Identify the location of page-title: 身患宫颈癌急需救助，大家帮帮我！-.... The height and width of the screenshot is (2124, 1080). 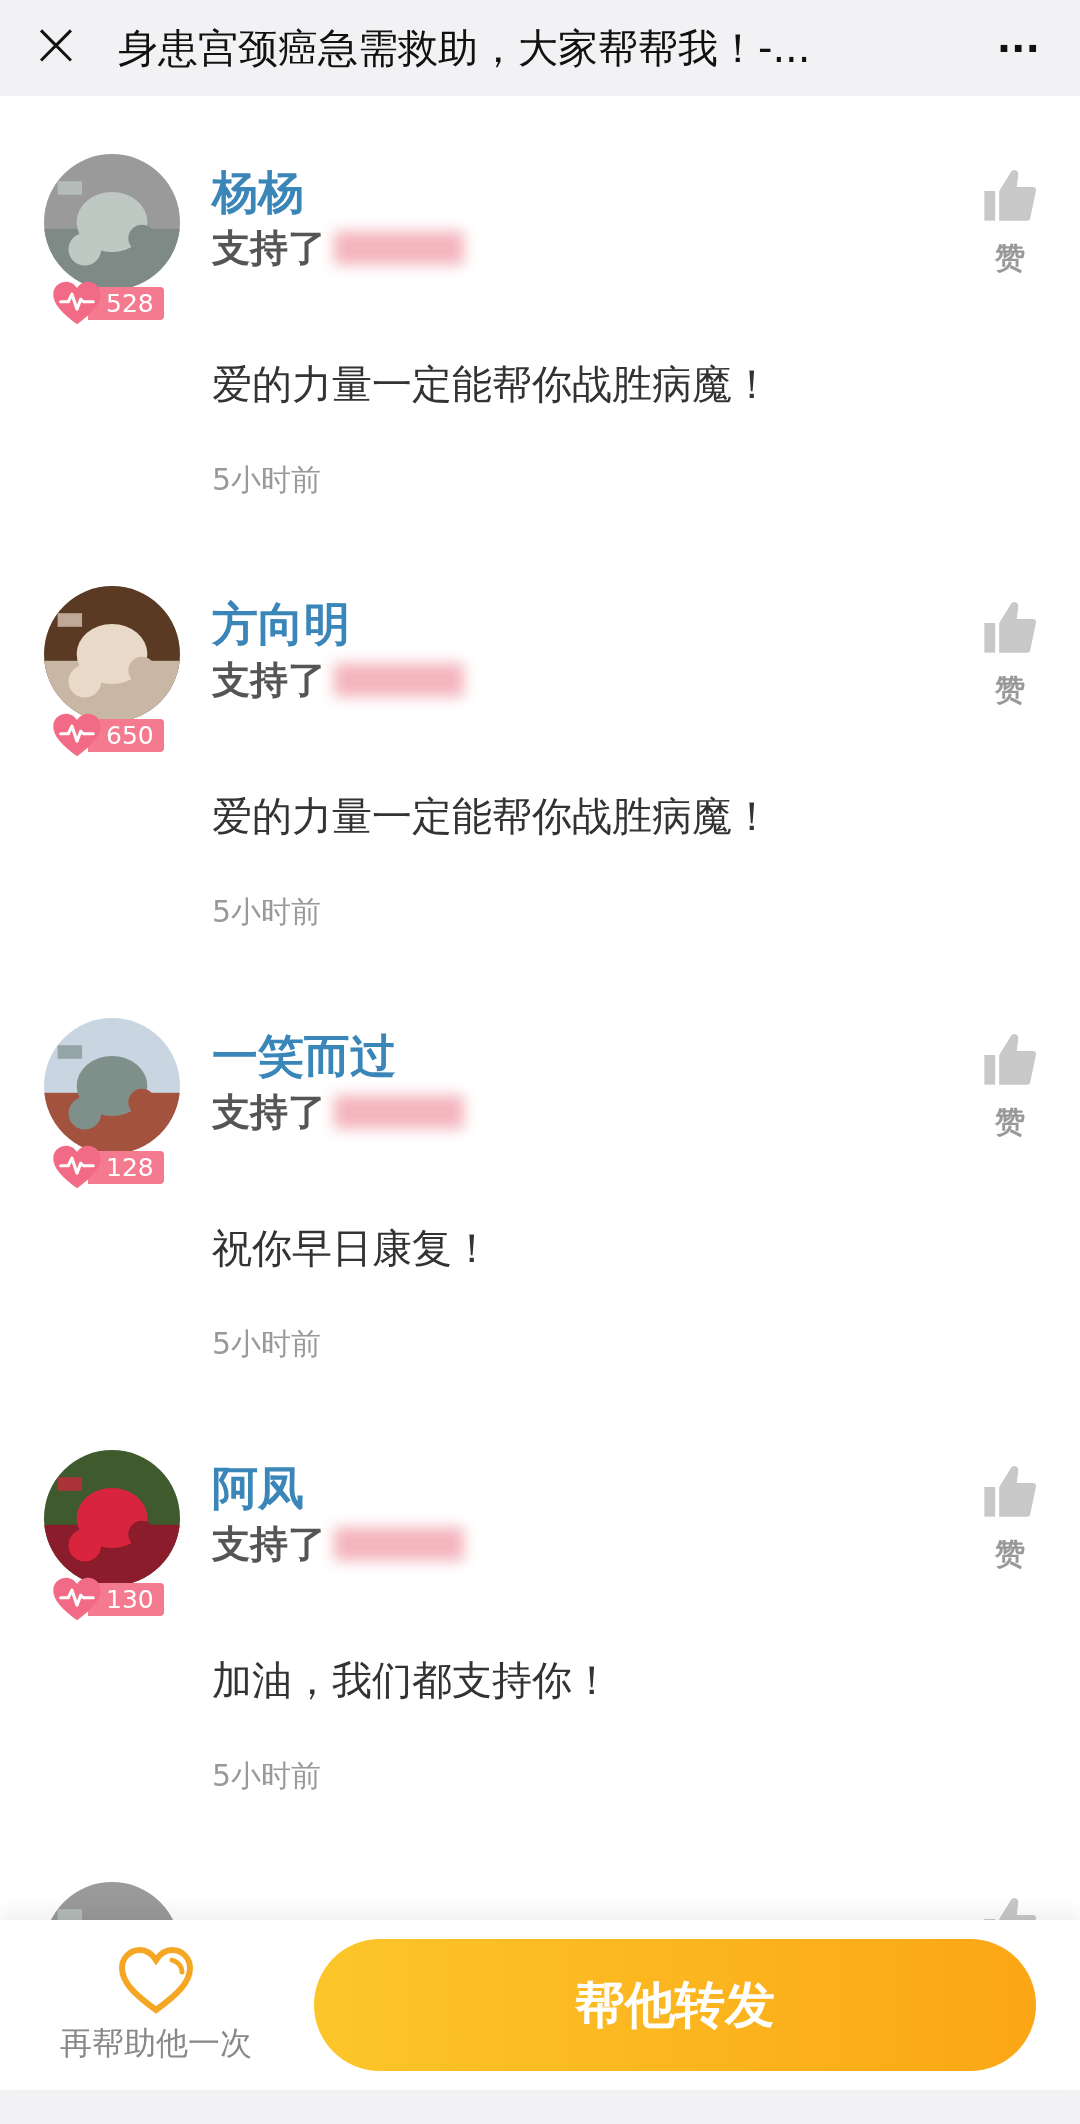
(464, 48).